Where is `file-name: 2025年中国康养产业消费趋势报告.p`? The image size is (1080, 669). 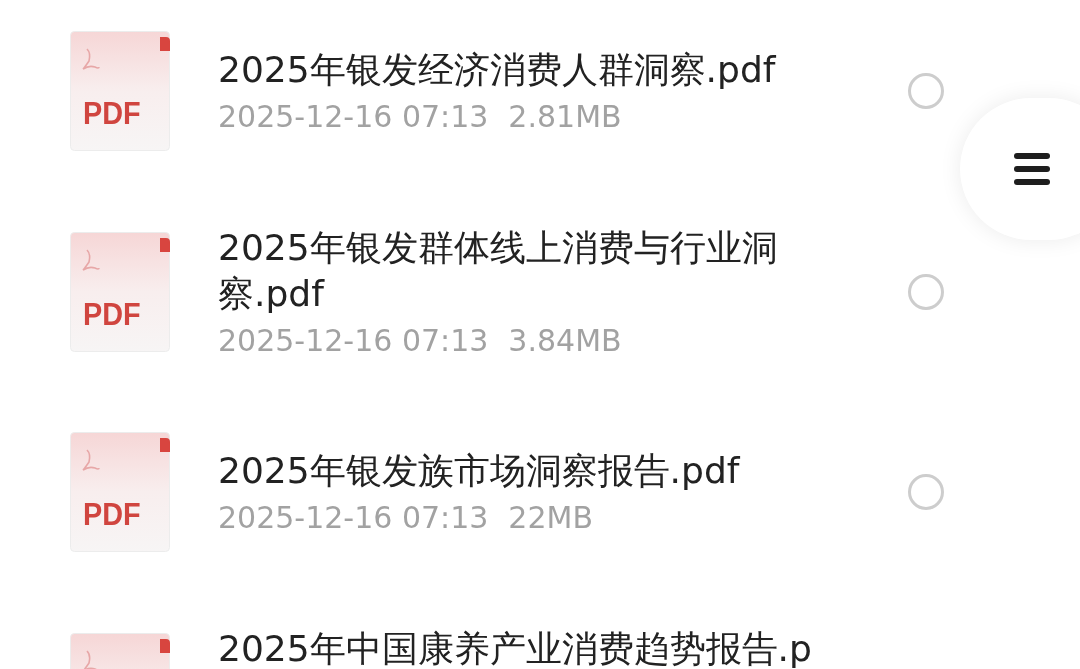 file-name: 2025年中国康养产业消费趋势报告.p is located at coordinates (538, 647).